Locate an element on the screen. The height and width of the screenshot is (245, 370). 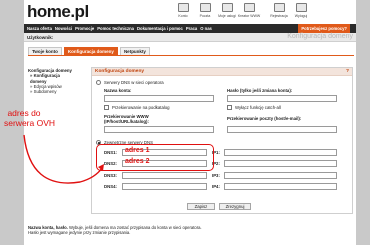
nav-item-dokumentacja: Dokumentacja i pomoc is located at coordinates (160, 28).